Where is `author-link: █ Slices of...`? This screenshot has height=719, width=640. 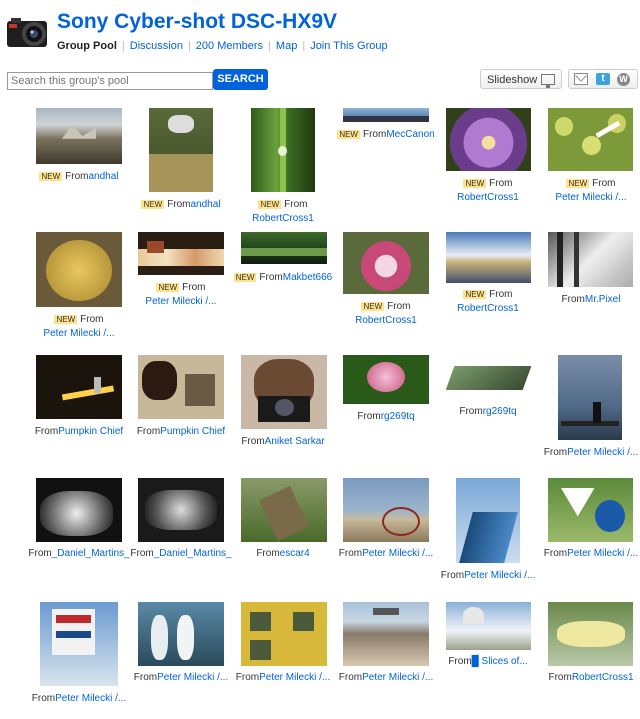
author-link: █ Slices of... is located at coordinates (500, 661).